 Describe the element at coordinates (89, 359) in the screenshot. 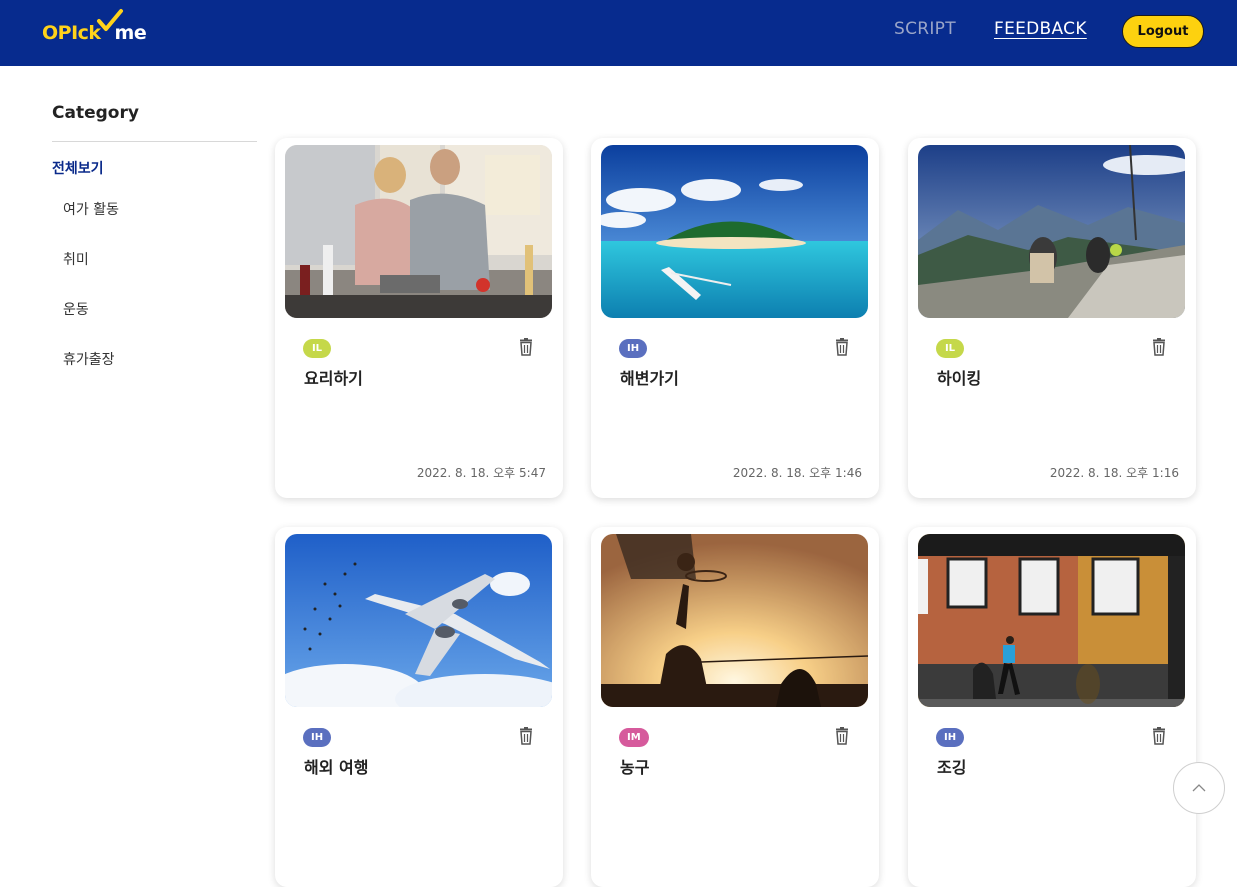

I see `category-item-vacation-trip: 휴가출장` at that location.